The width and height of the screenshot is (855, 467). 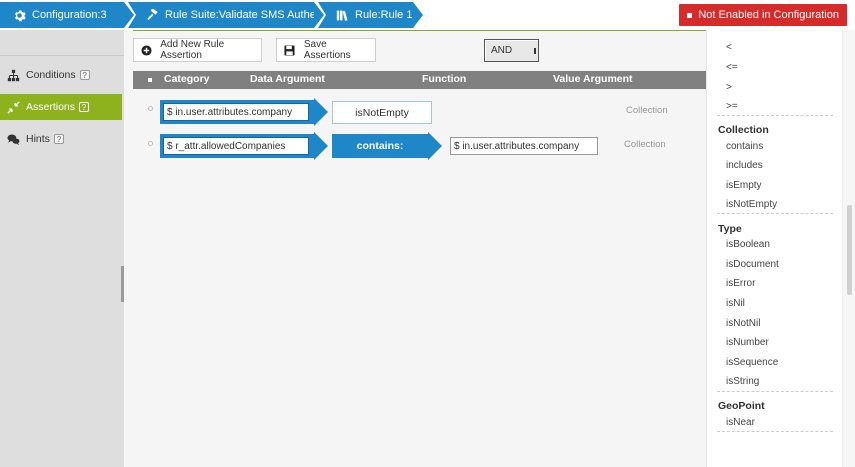 I want to click on sidebar-item-label: Assertions, so click(x=51, y=107).